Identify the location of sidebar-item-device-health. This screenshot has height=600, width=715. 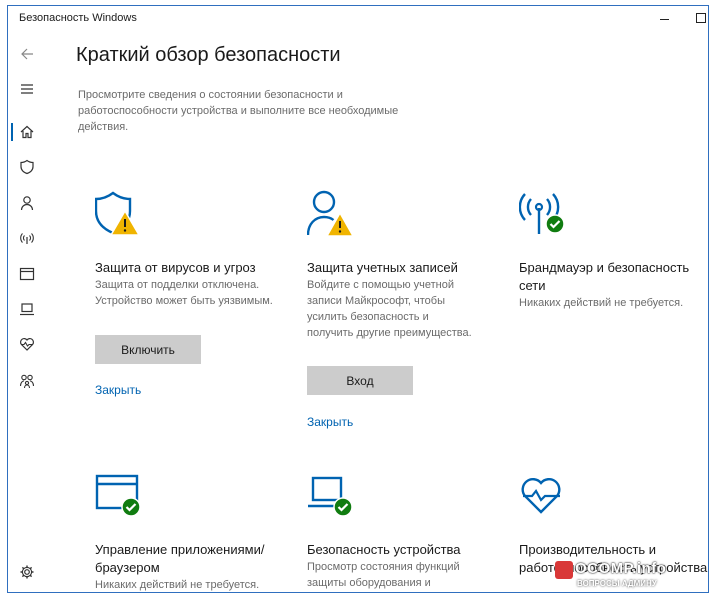
(27, 344).